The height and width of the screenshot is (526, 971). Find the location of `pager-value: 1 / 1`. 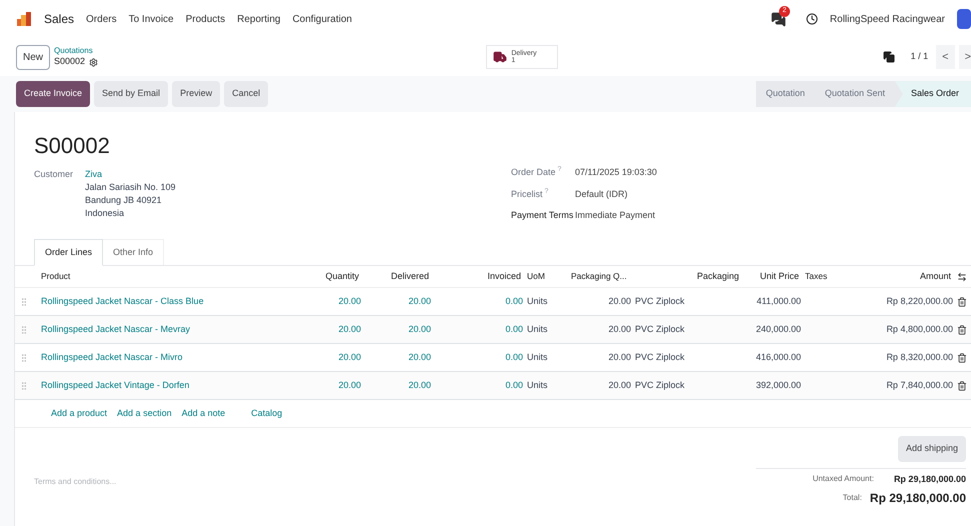

pager-value: 1 / 1 is located at coordinates (919, 57).